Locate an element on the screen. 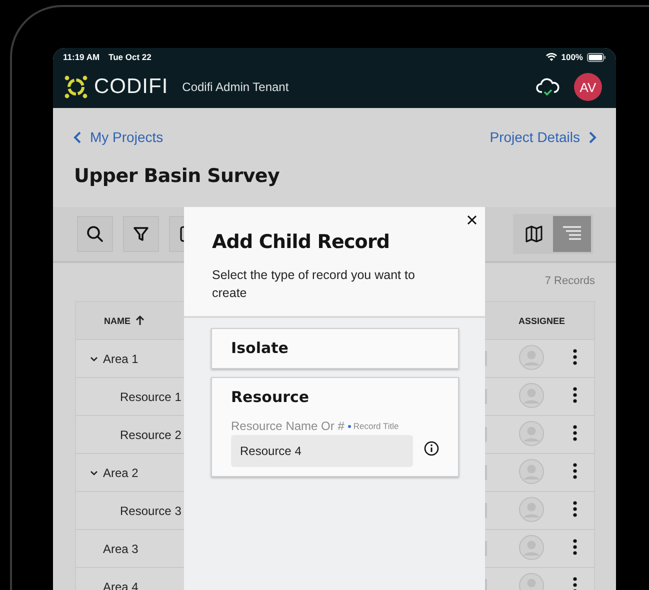  filter-icon is located at coordinates (141, 234).